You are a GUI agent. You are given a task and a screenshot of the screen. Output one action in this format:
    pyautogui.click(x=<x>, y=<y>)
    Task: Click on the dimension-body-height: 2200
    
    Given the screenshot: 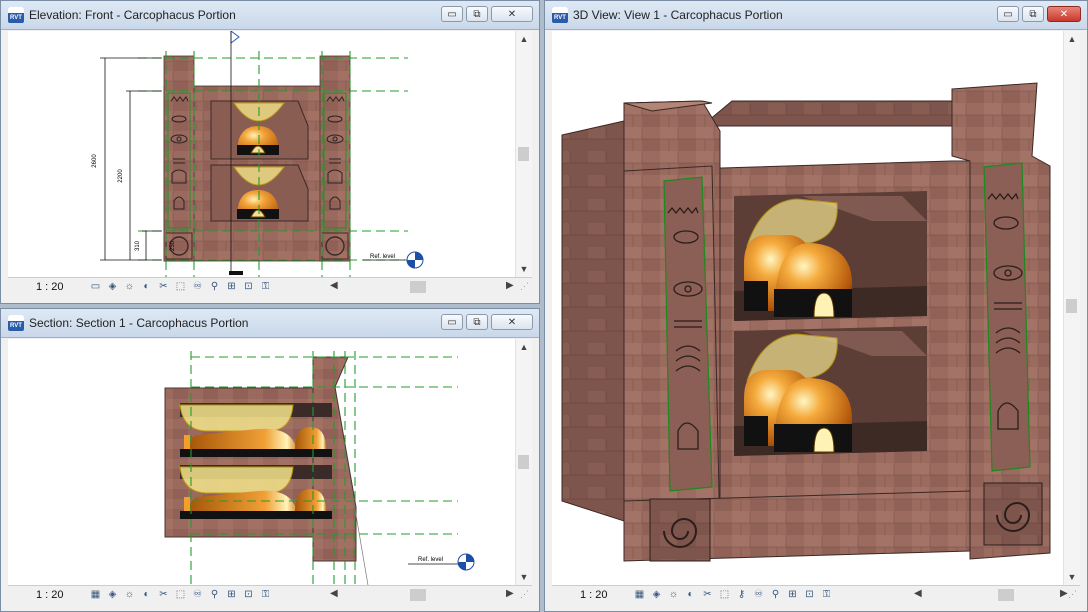 What is the action you would take?
    pyautogui.click(x=121, y=176)
    